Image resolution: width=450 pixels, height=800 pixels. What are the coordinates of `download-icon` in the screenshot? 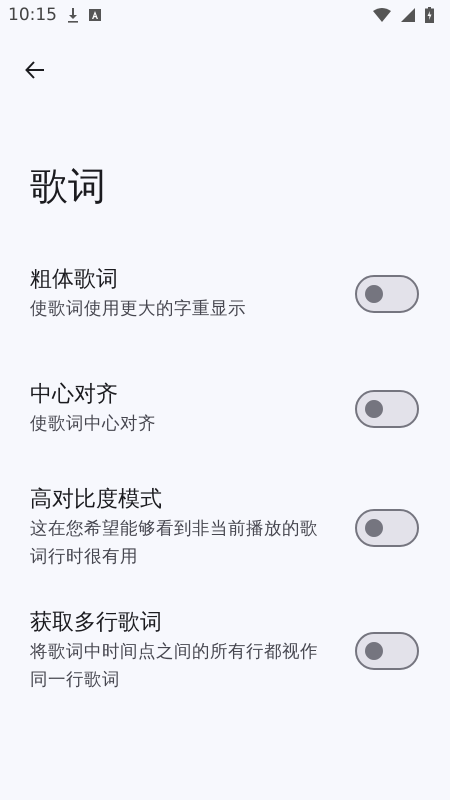 It's located at (73, 15).